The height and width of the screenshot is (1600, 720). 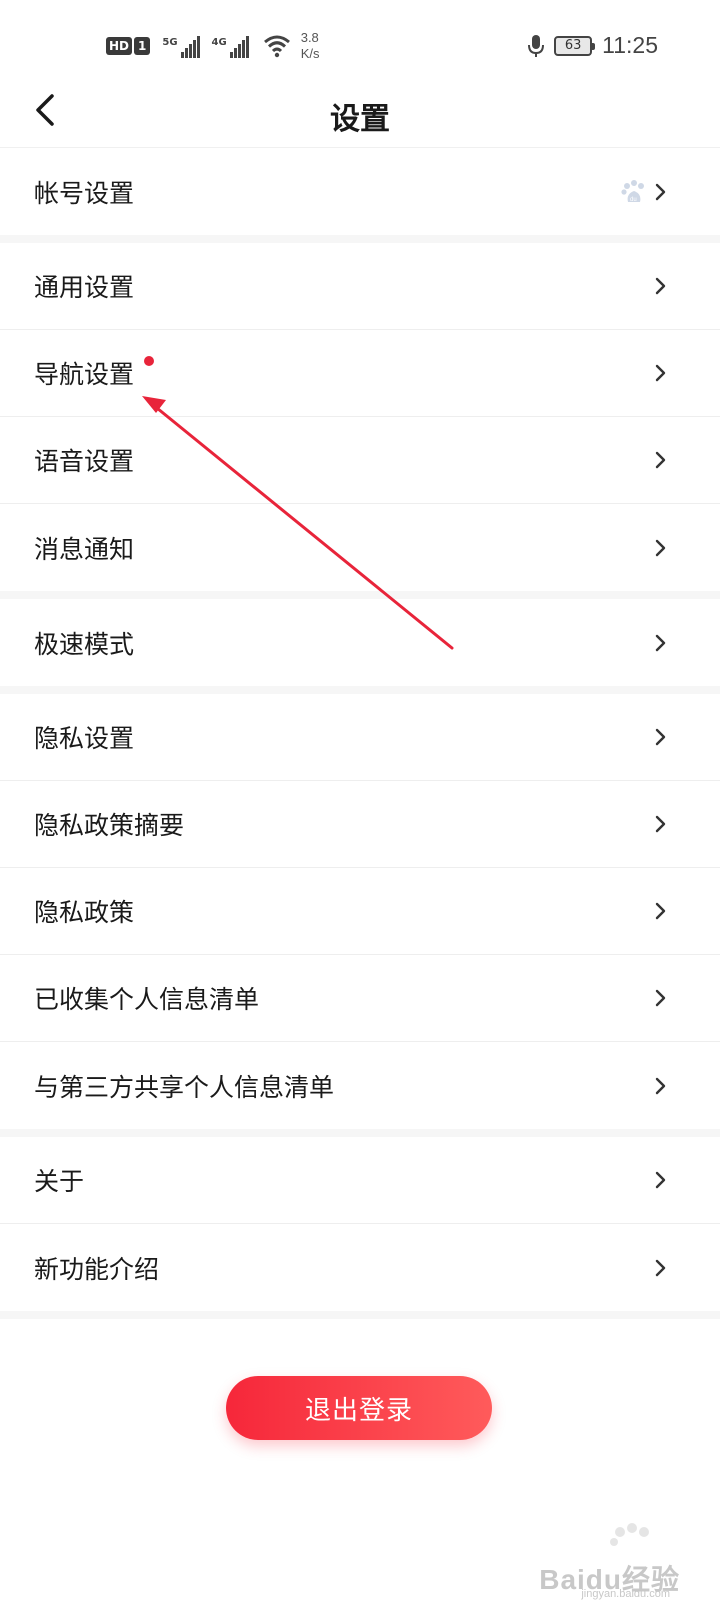 I want to click on row-label: 极速模式, so click(x=84, y=644).